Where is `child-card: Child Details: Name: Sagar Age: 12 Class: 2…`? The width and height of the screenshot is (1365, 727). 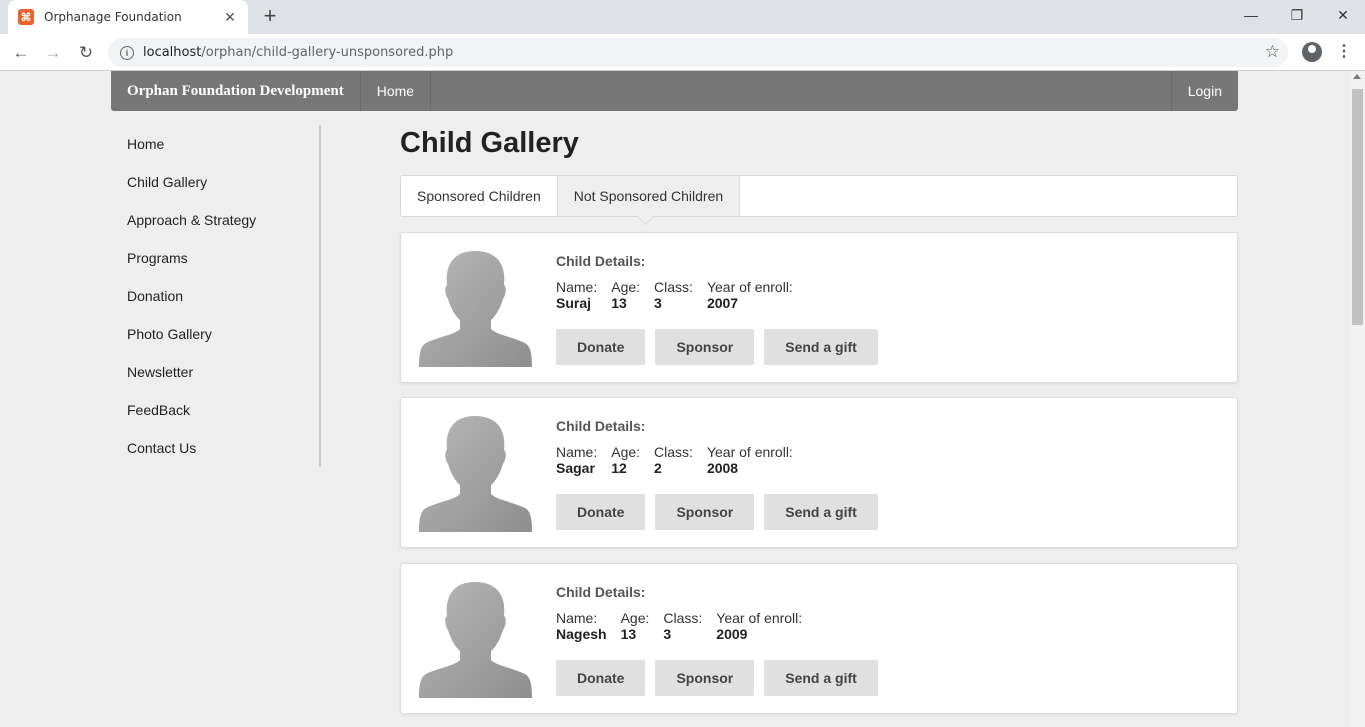 child-card: Child Details: Name: Sagar Age: 12 Class: 2… is located at coordinates (819, 472).